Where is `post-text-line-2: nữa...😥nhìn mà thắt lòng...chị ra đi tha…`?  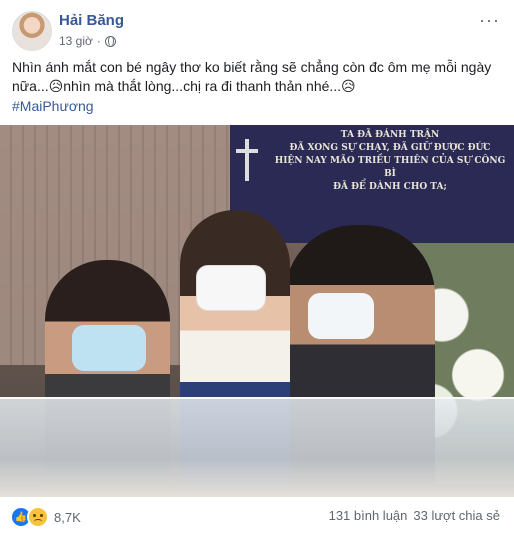
post-text-line-2: nữa...😥nhìn mà thắt lòng...chị ra đi tha… is located at coordinates (184, 86).